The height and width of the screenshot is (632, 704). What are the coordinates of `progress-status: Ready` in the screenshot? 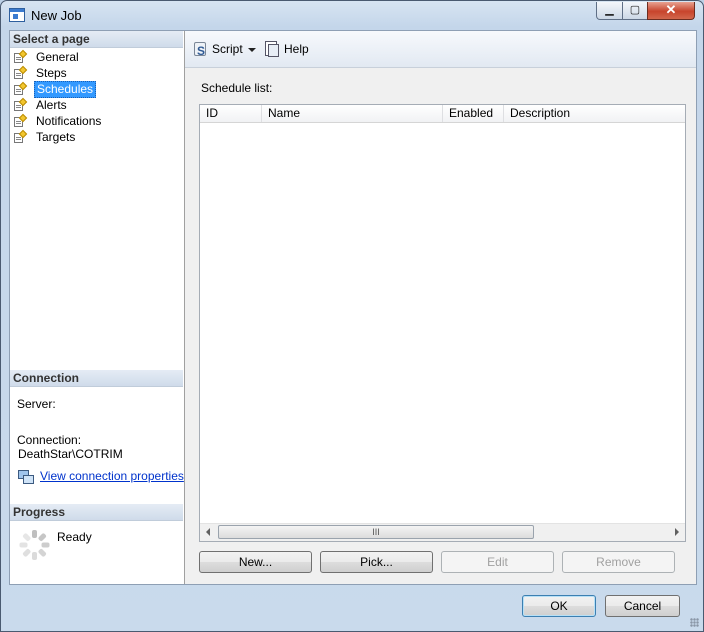 It's located at (74, 537).